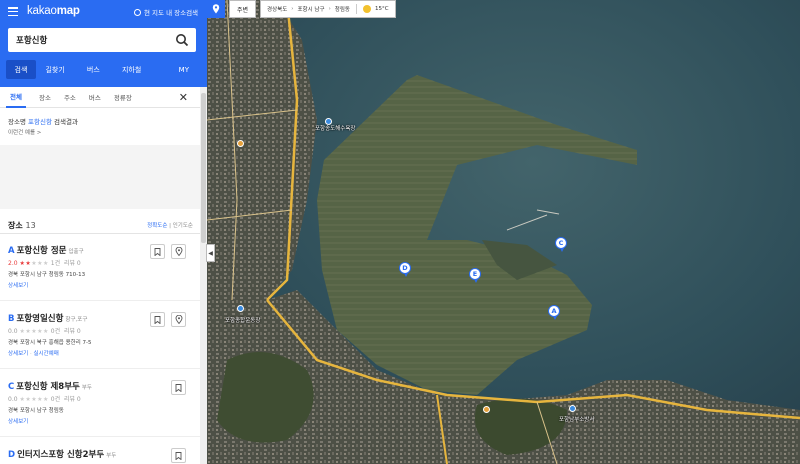 The height and width of the screenshot is (464, 800). Describe the element at coordinates (166, 12) in the screenshot. I see `map-area-search-toggle: 현 지도 내 장소검색` at that location.